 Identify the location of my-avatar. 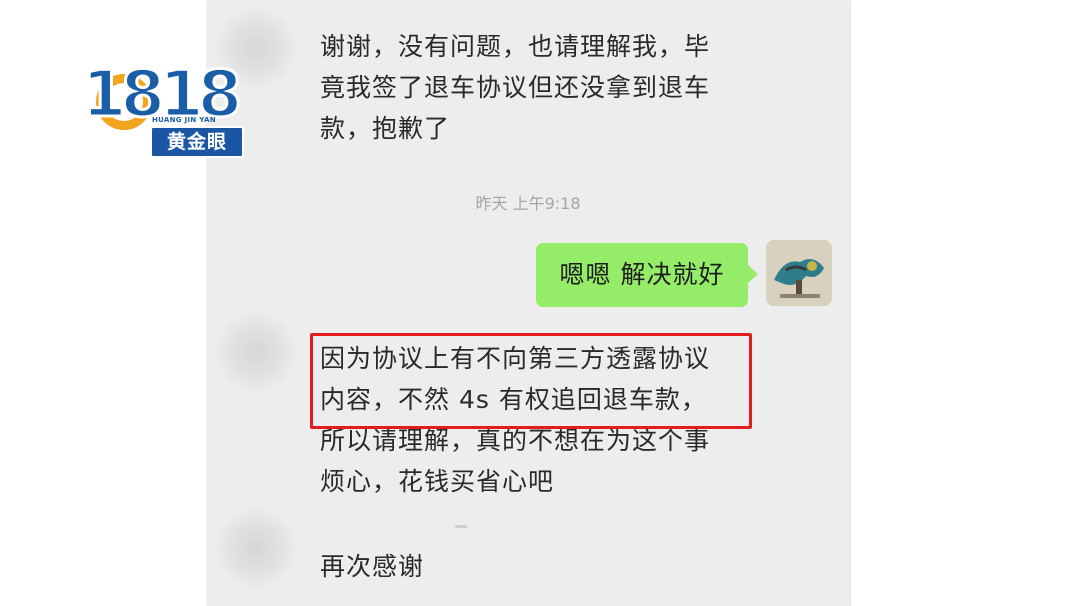
(799, 273).